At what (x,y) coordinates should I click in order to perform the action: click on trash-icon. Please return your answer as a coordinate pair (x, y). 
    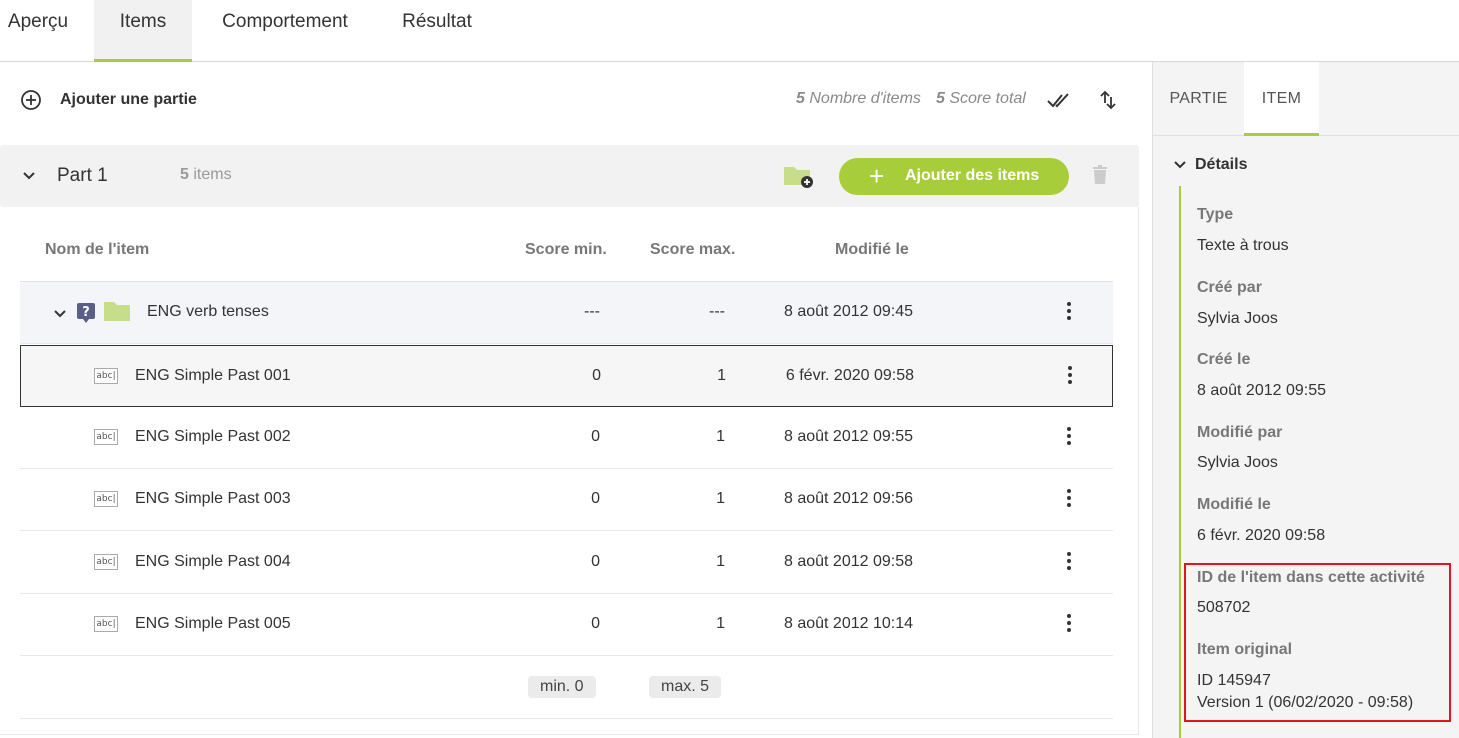
    Looking at the image, I should click on (1100, 175).